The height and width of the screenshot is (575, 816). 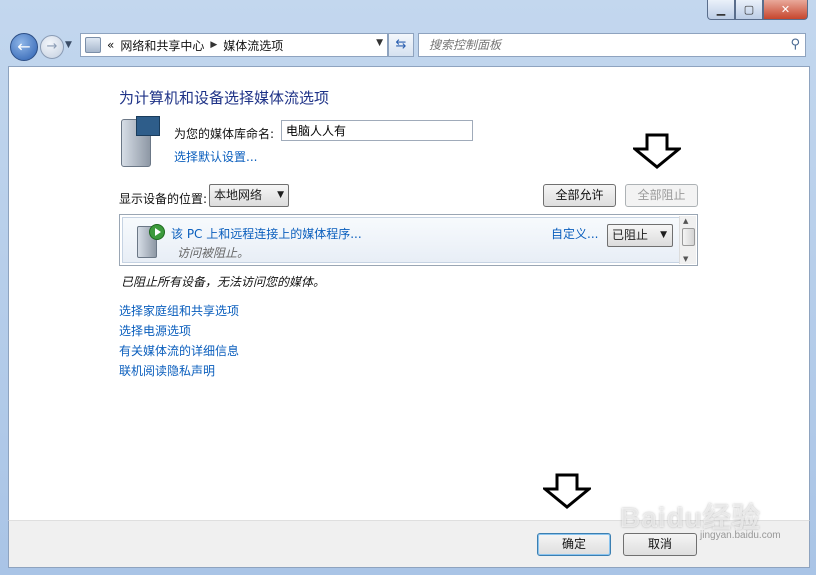 I want to click on library-name-label: 为您的媒体库命名:, so click(x=224, y=134).